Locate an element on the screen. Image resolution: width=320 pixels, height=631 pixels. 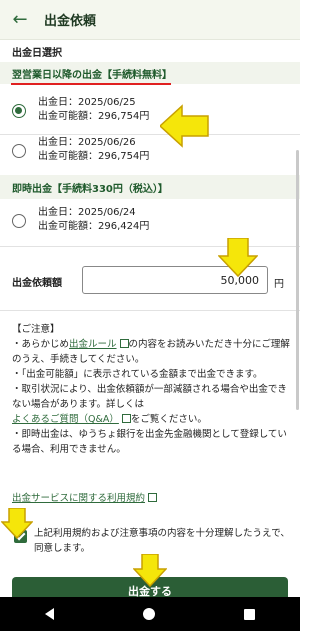
page-title: 出金依頼 is located at coordinates (70, 21).